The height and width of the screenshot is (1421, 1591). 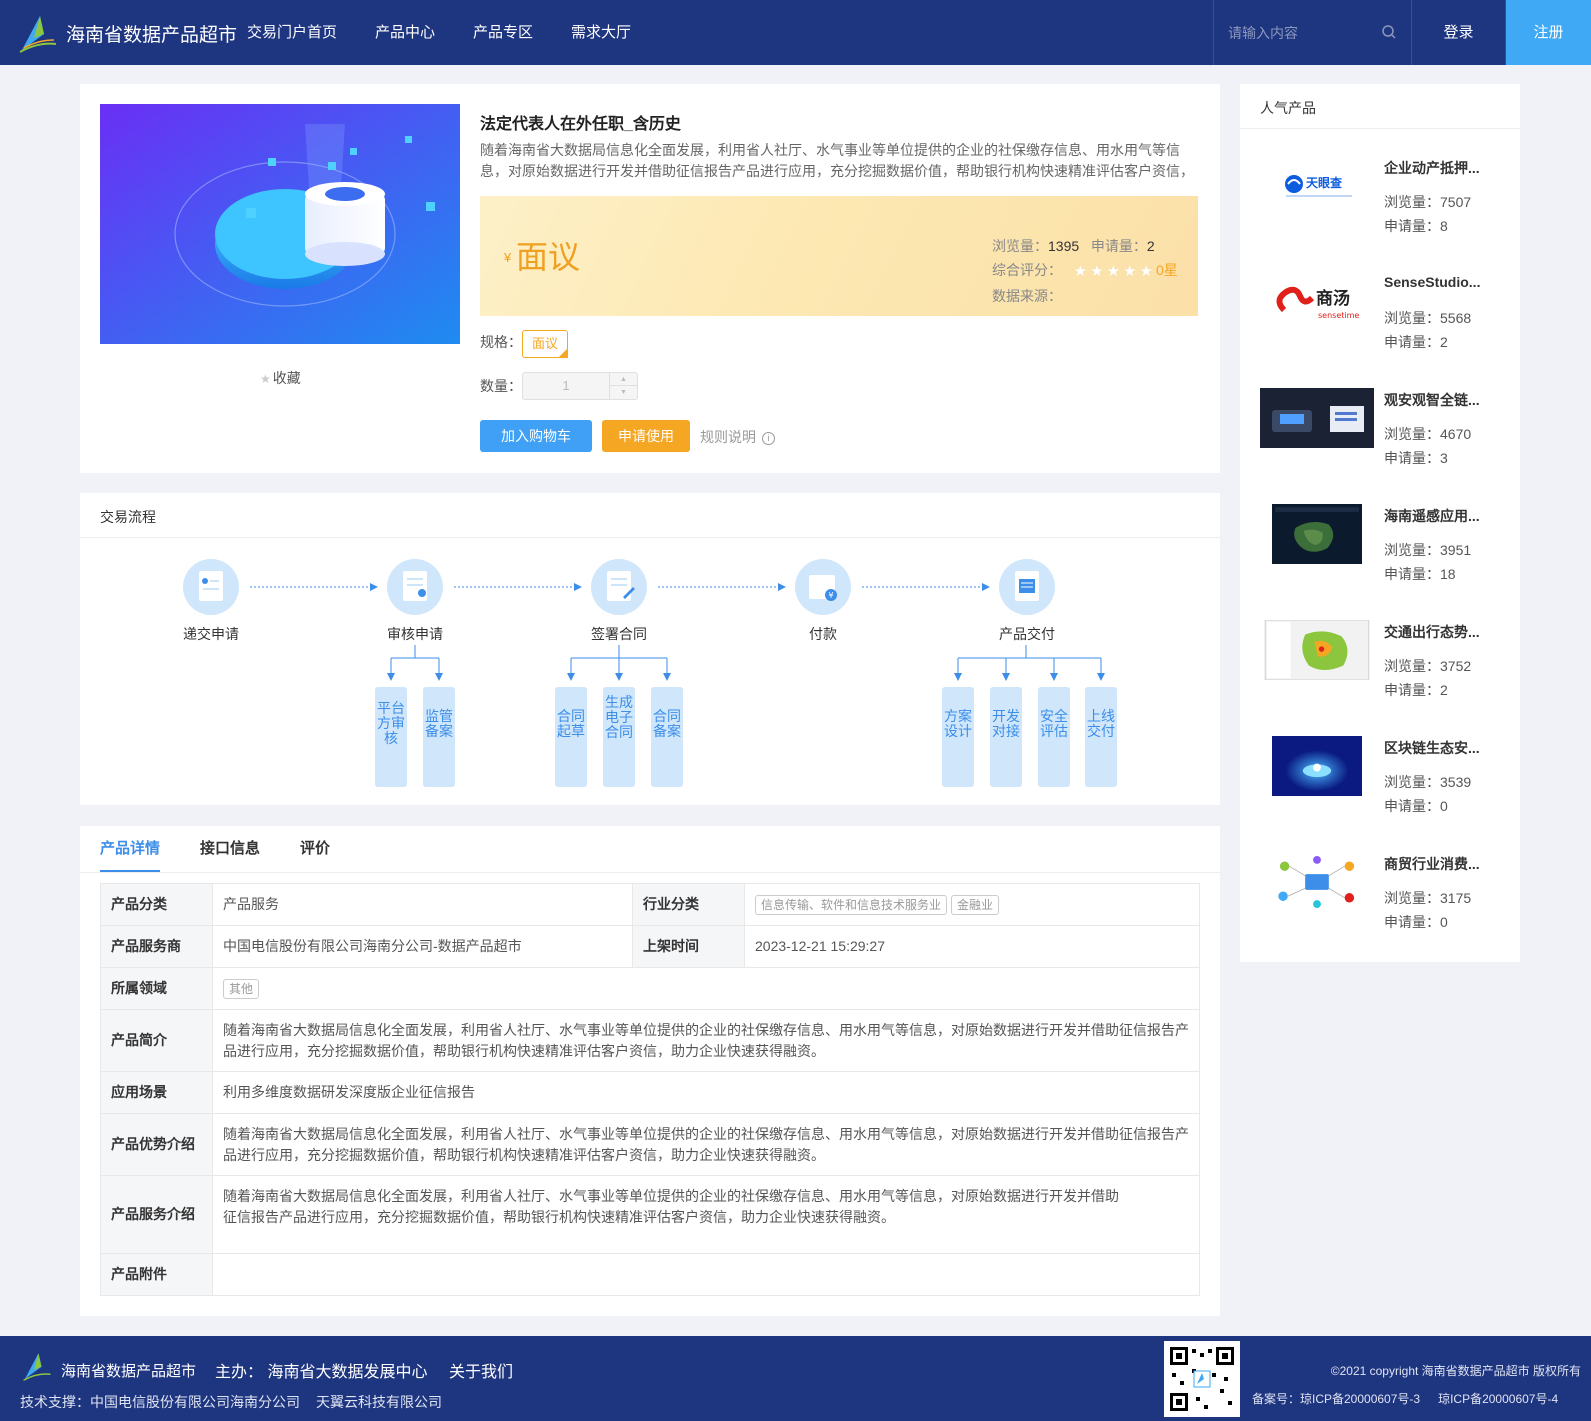 I want to click on register-button: 注册, so click(x=1548, y=32).